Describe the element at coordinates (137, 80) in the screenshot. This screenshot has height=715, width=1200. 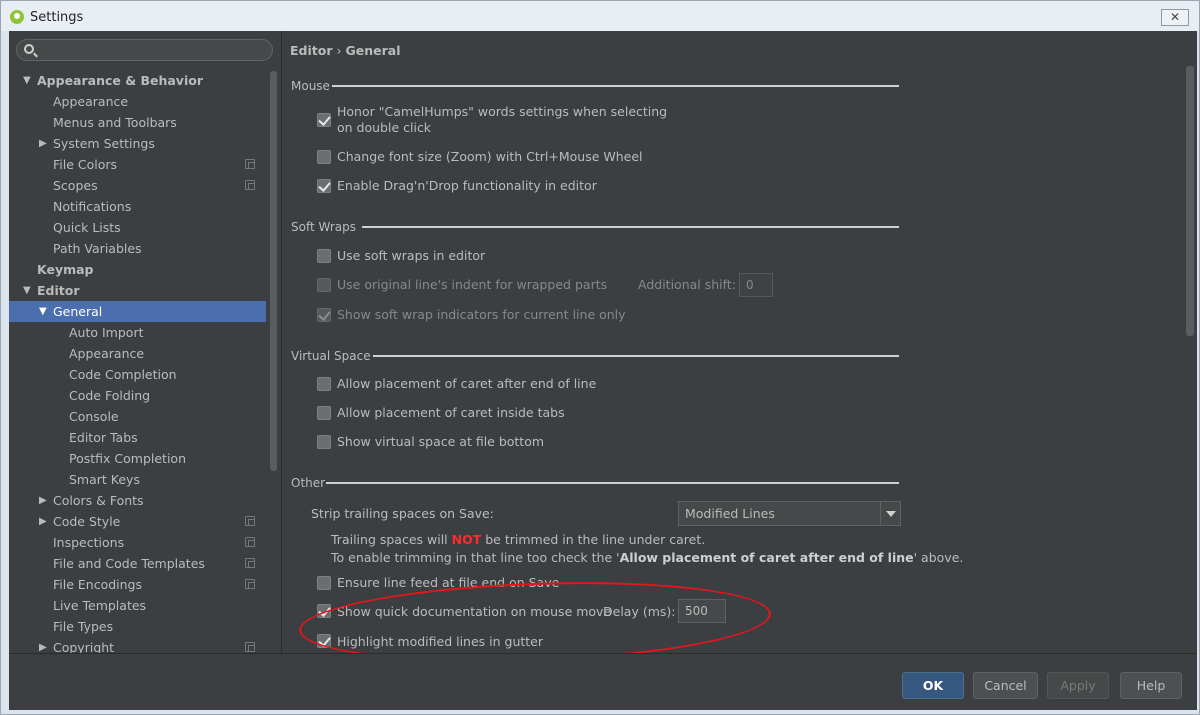
I see `sidebar-item: ▼ Appearance & Behavior` at that location.